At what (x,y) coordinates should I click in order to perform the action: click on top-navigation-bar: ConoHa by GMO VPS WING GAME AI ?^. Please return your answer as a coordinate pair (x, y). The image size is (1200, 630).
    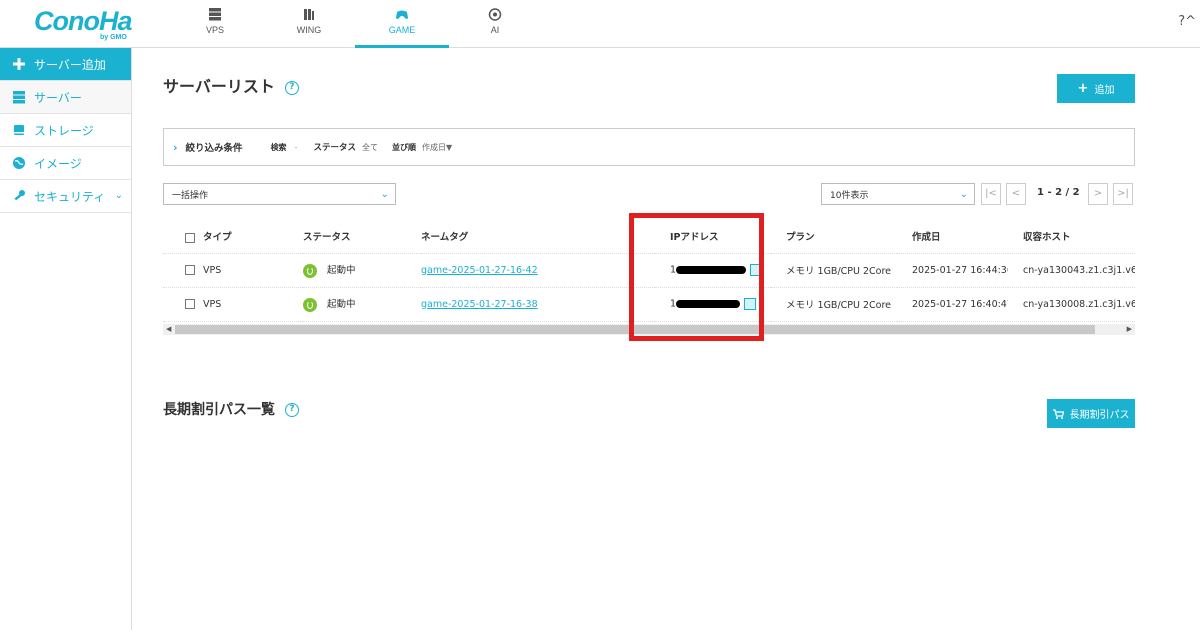
    Looking at the image, I should click on (600, 24).